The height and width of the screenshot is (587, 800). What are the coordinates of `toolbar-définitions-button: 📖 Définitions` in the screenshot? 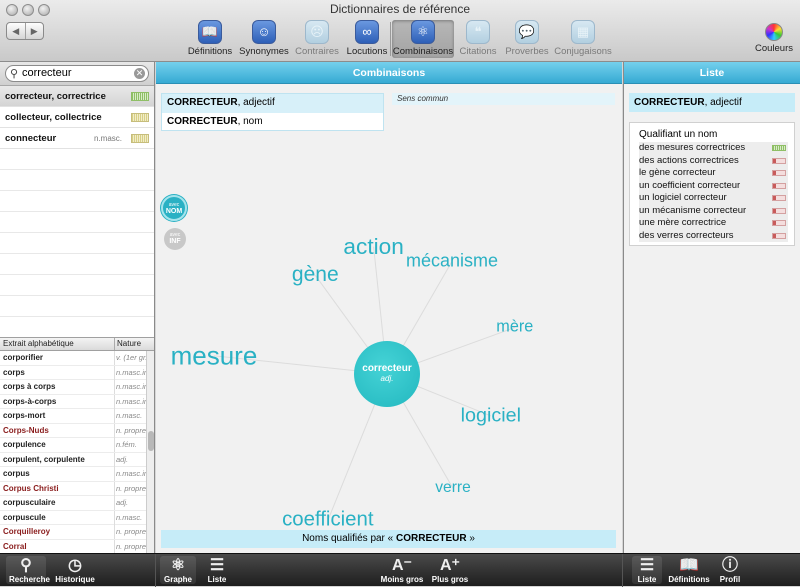 It's located at (210, 39).